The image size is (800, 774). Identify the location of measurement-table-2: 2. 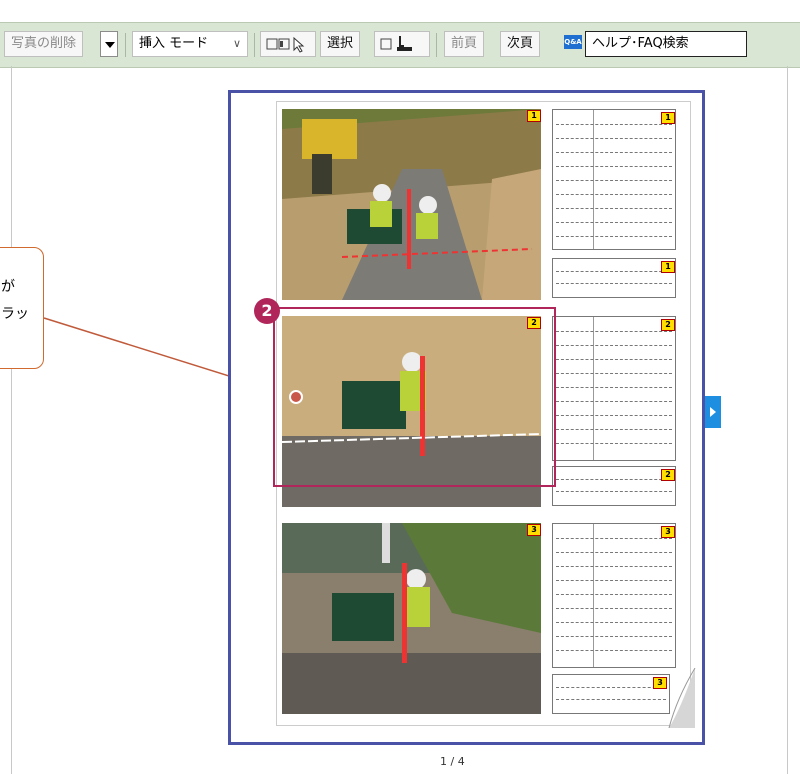
(614, 486).